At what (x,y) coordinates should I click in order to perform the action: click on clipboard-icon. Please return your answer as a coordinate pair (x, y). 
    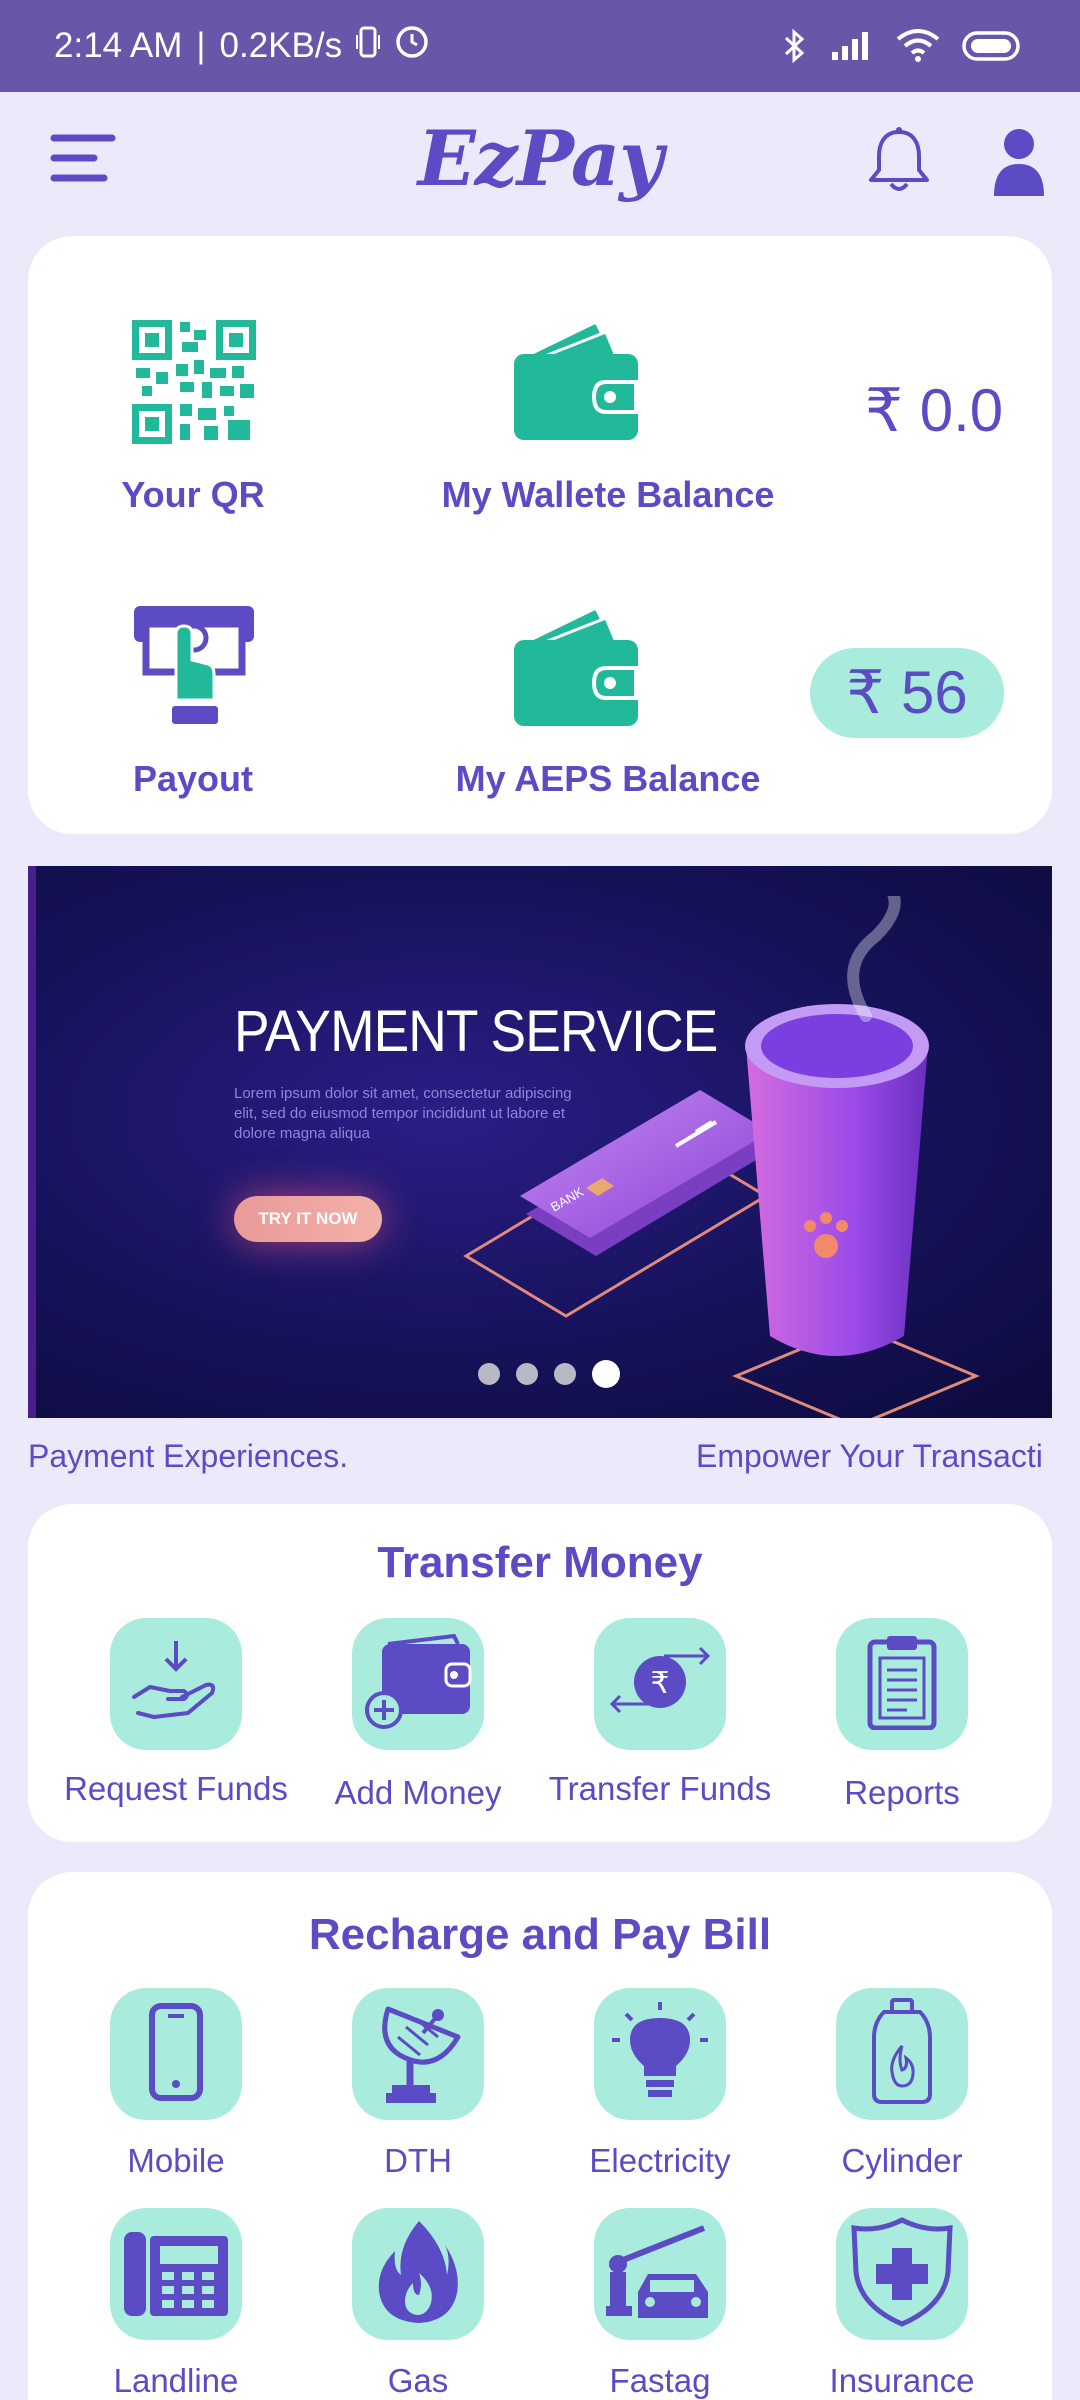
    Looking at the image, I should click on (902, 1684).